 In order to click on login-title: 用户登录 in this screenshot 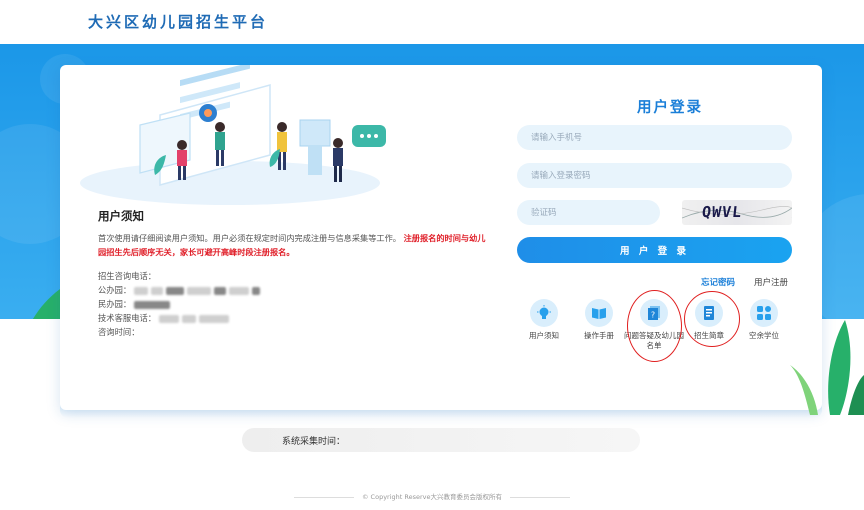, I will do `click(670, 108)`.